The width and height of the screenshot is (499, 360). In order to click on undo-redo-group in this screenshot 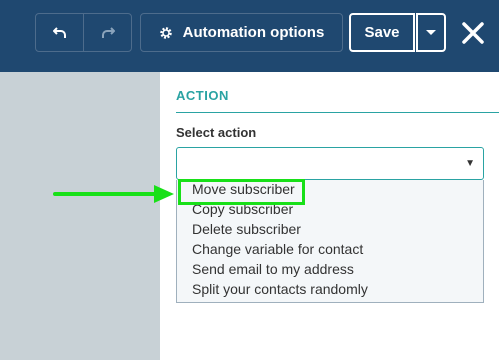, I will do `click(83, 32)`.